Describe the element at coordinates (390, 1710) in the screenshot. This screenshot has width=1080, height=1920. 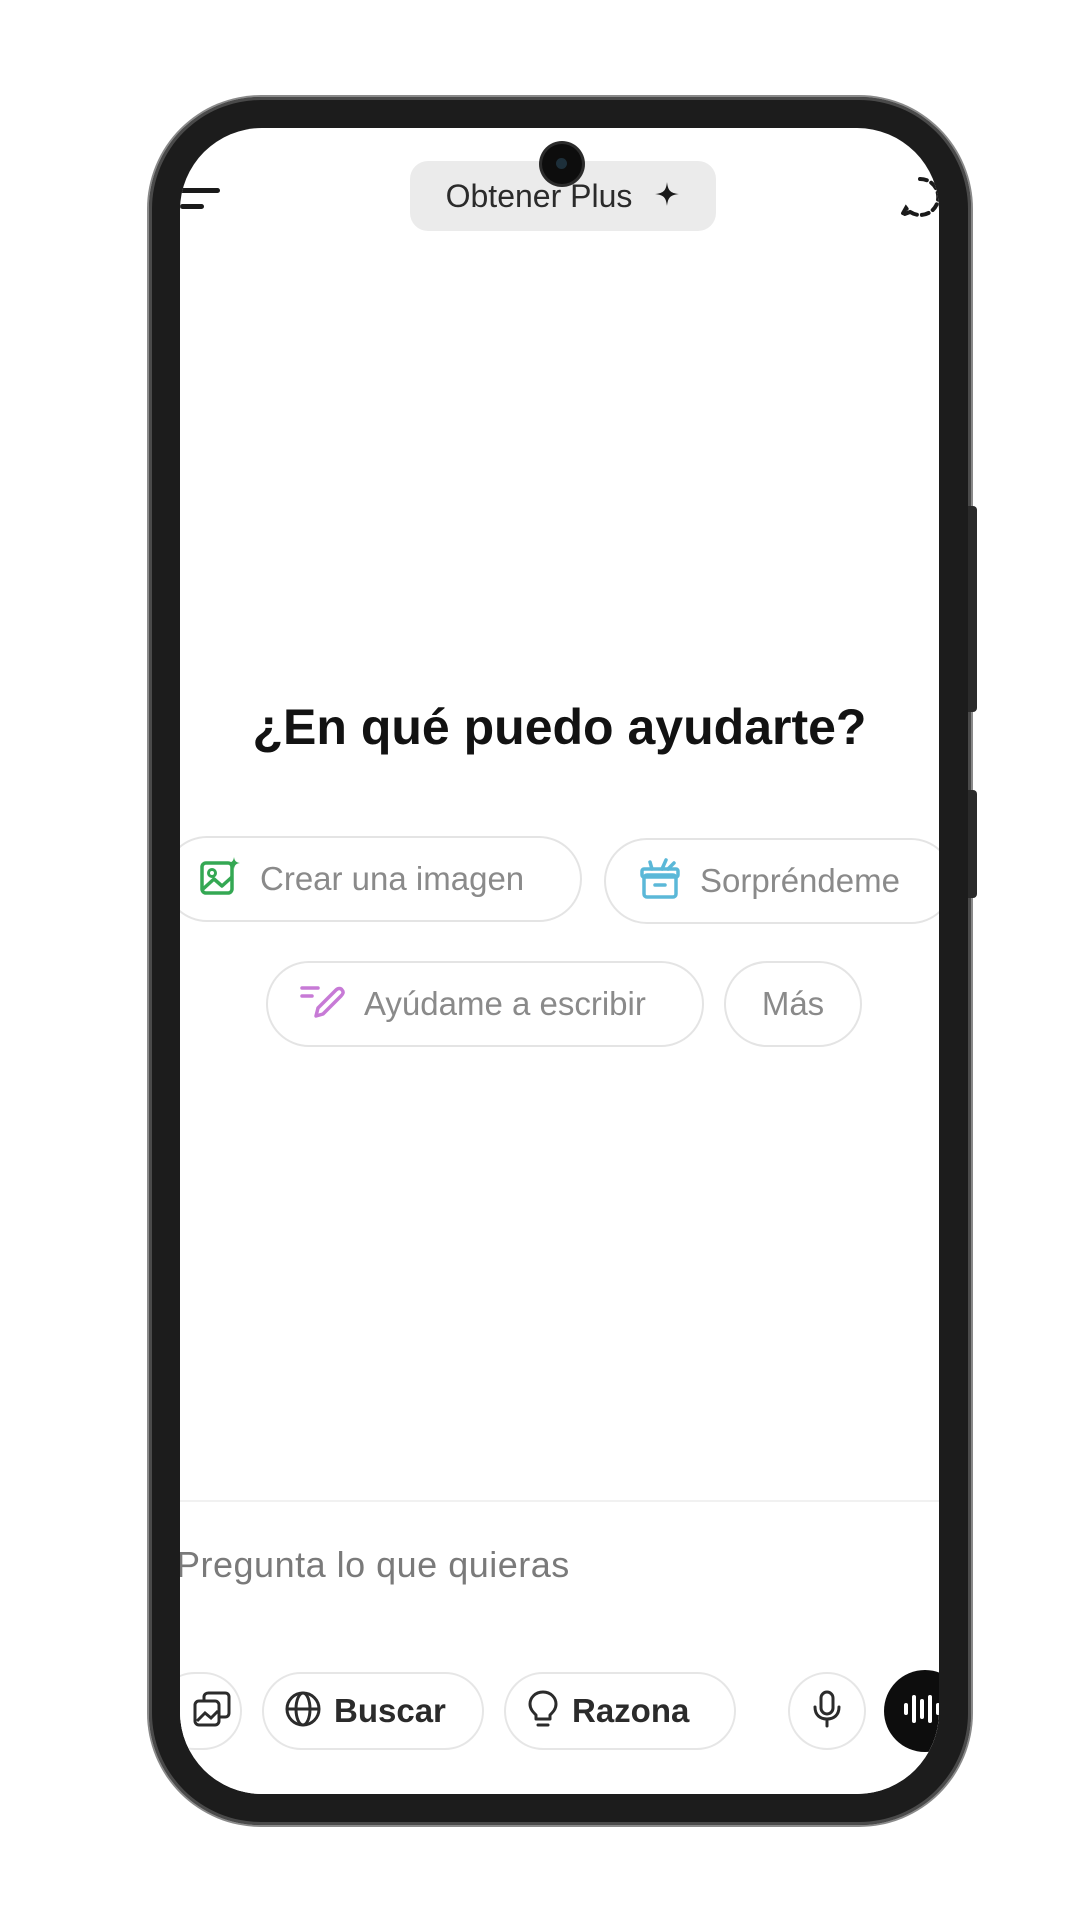
I see `search-label: Buscar` at that location.